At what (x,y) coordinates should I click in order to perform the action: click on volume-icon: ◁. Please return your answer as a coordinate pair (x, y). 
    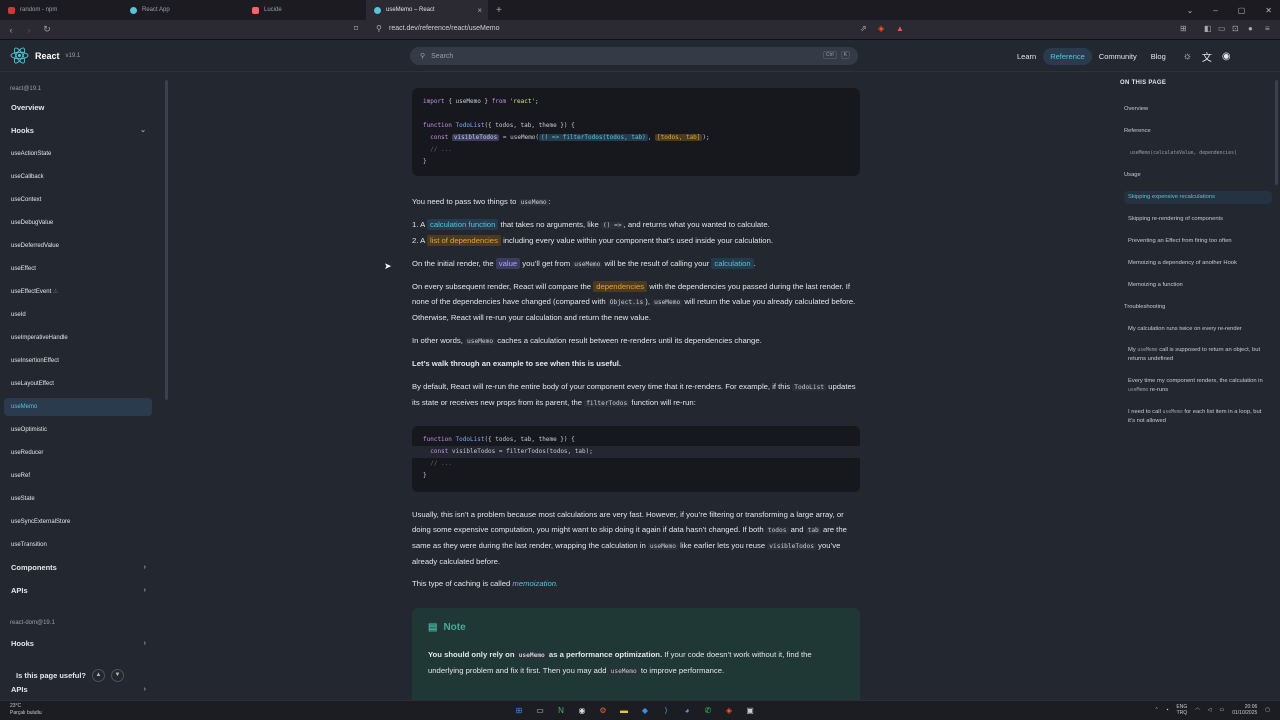
    Looking at the image, I should click on (1210, 710).